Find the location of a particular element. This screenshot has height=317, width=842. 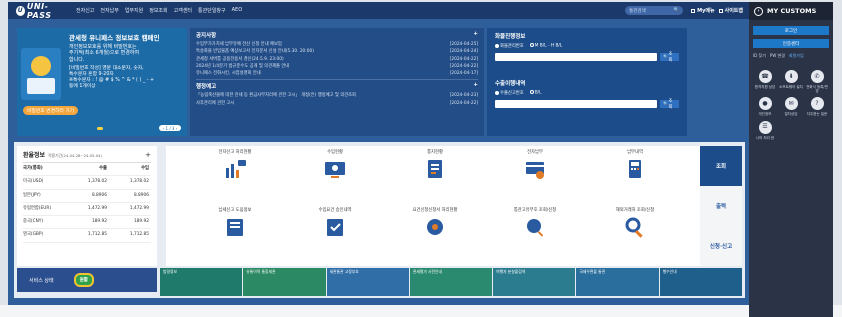

phone-register-item: ✆ 전화식 등록/변경 is located at coordinates (817, 81).